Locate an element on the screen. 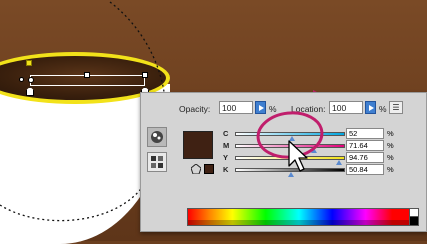 This screenshot has width=427, height=244. magenta-slider-track is located at coordinates (290, 146).